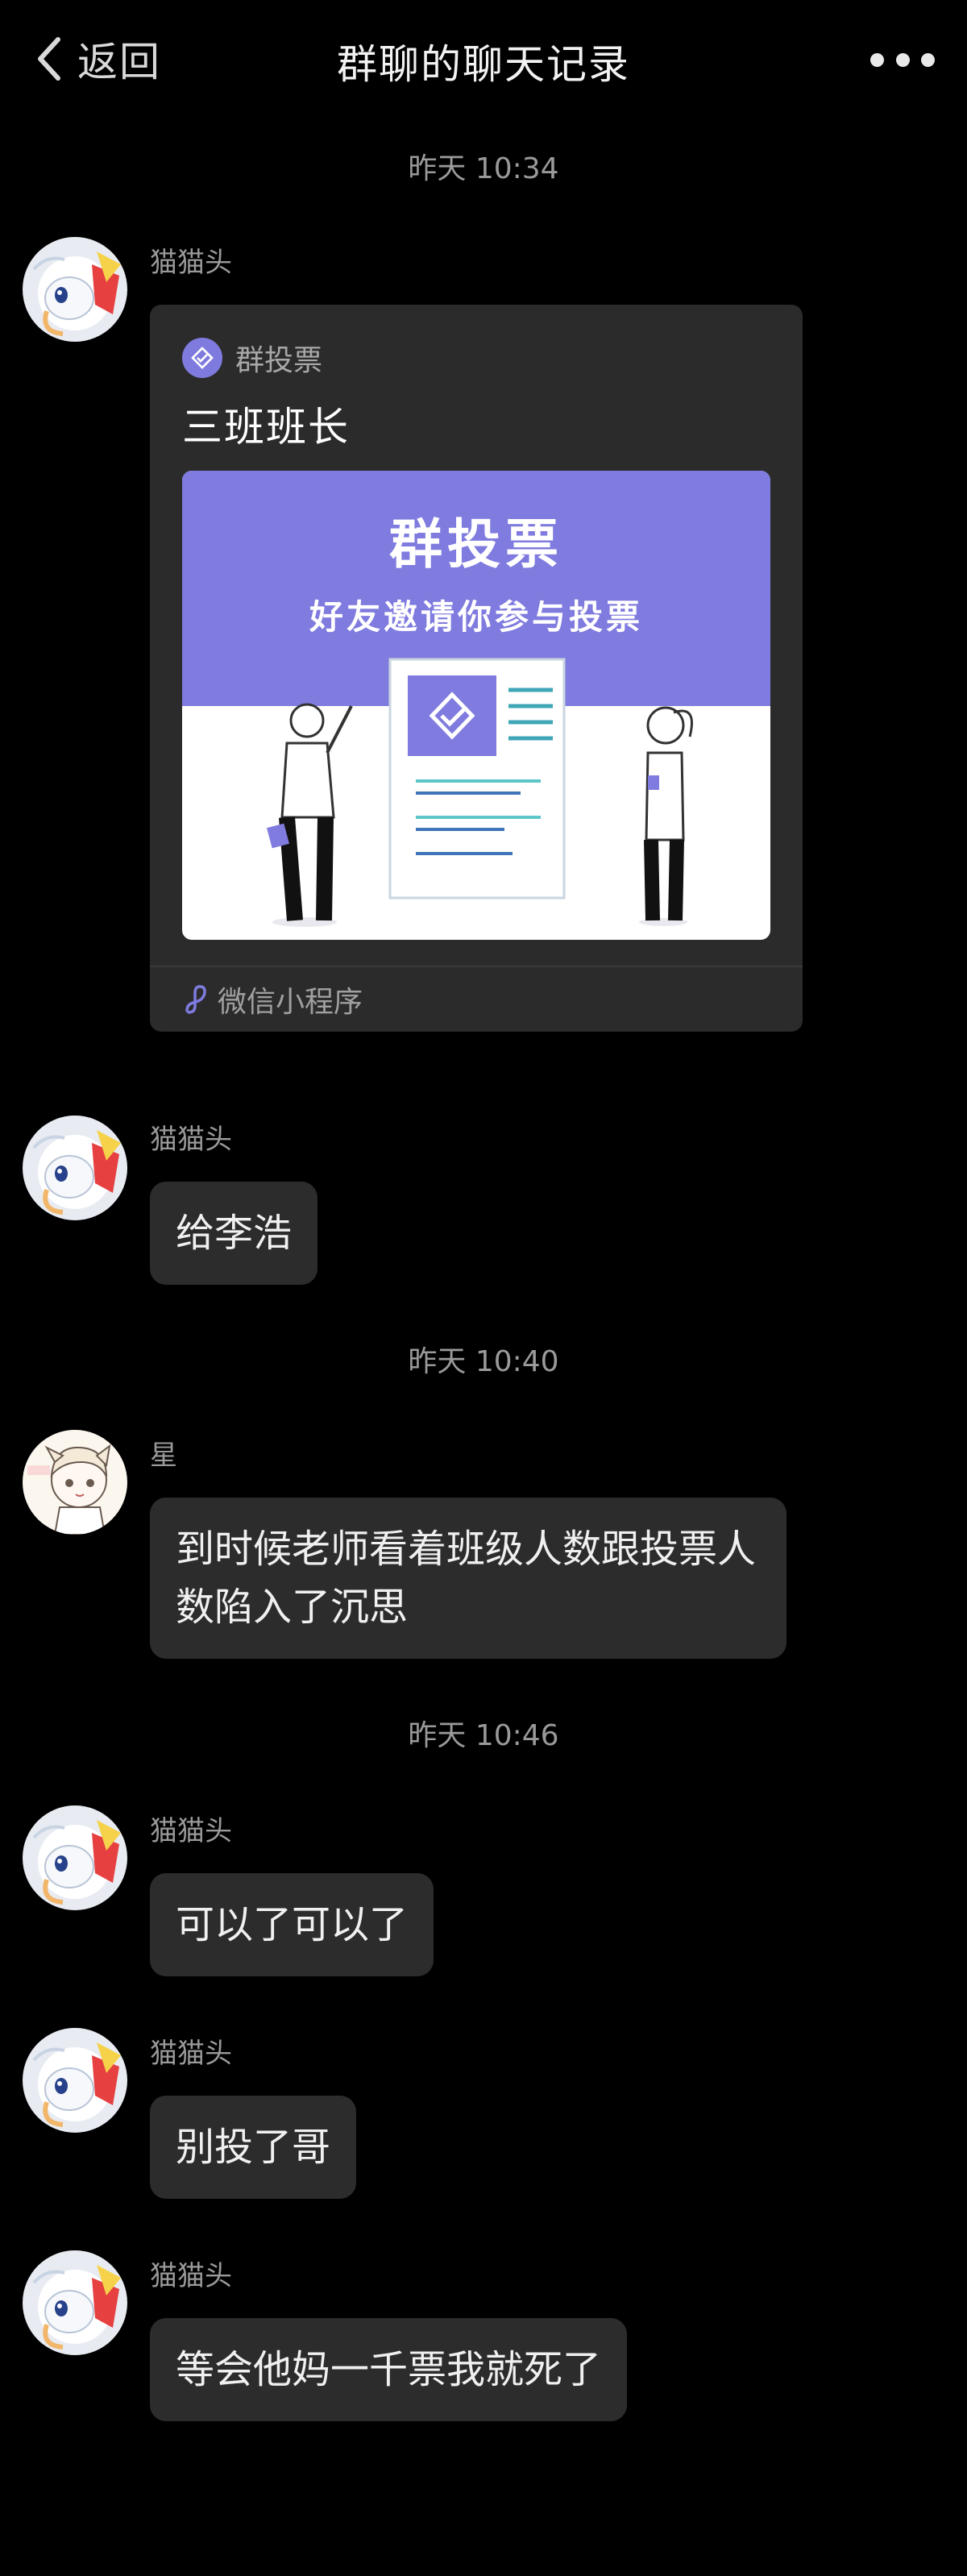 The height and width of the screenshot is (2576, 967). Describe the element at coordinates (476, 544) in the screenshot. I see `banner-title: 群投票` at that location.